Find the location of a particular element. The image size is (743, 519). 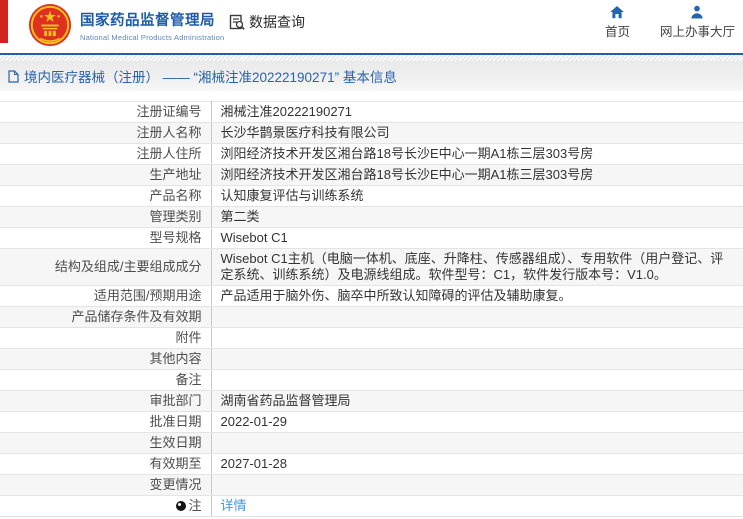

row-label: 注册人住所 is located at coordinates (106, 154).